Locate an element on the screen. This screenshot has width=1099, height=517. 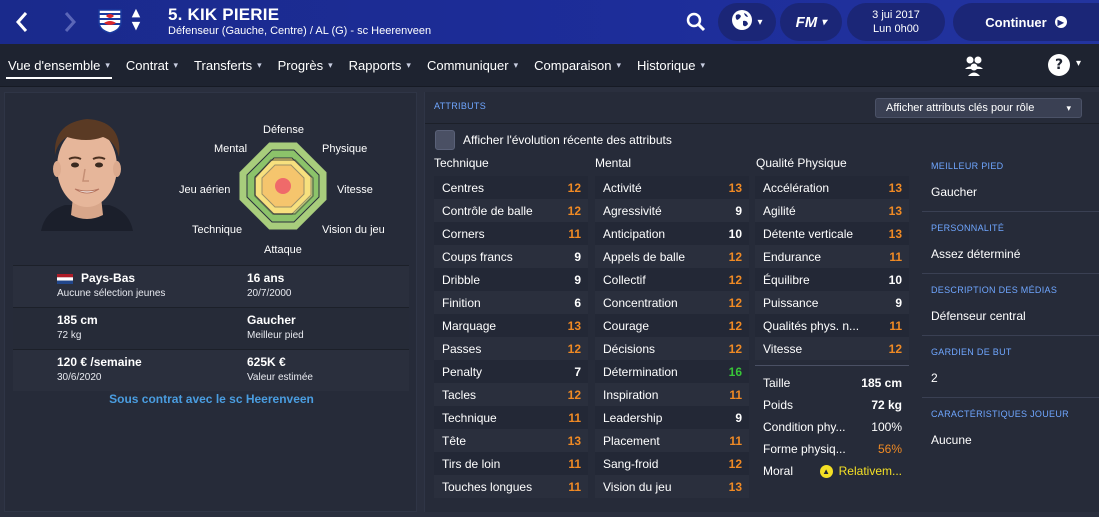
attribute-row: Concentration 12 is located at coordinates (672, 302).